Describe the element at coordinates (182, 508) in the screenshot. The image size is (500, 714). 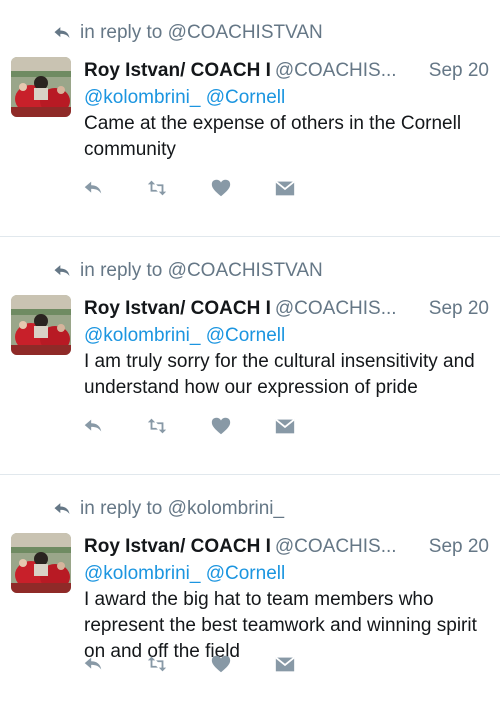
I see `reply-context-text: in reply to @kolombrini_` at that location.